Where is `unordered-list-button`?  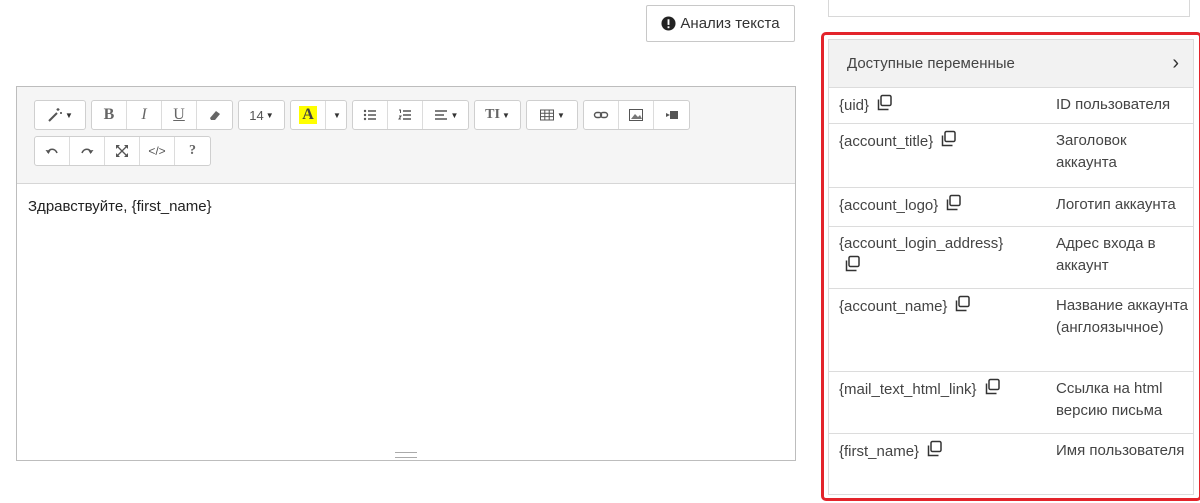
unordered-list-button is located at coordinates (370, 115).